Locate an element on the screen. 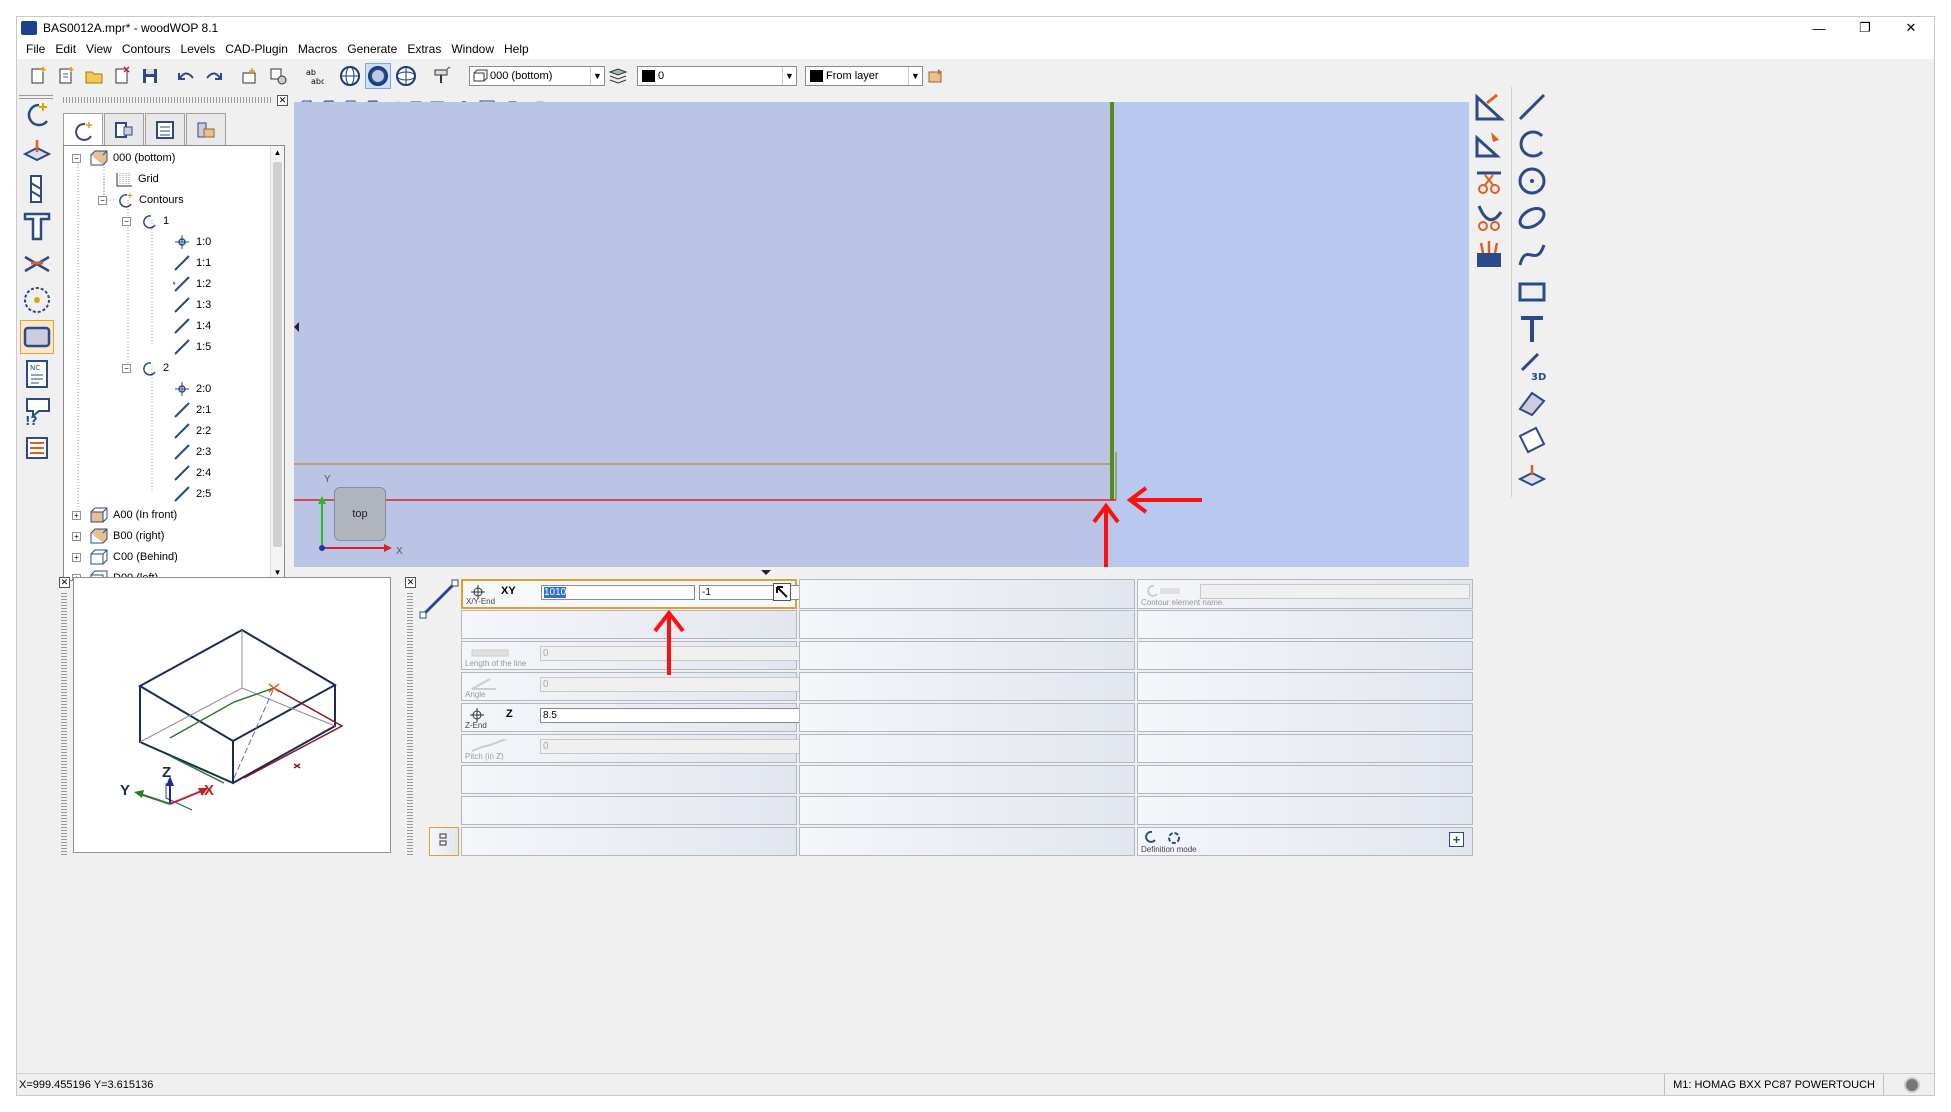 The height and width of the screenshot is (1112, 1951). menu-generate: Generate is located at coordinates (372, 49).